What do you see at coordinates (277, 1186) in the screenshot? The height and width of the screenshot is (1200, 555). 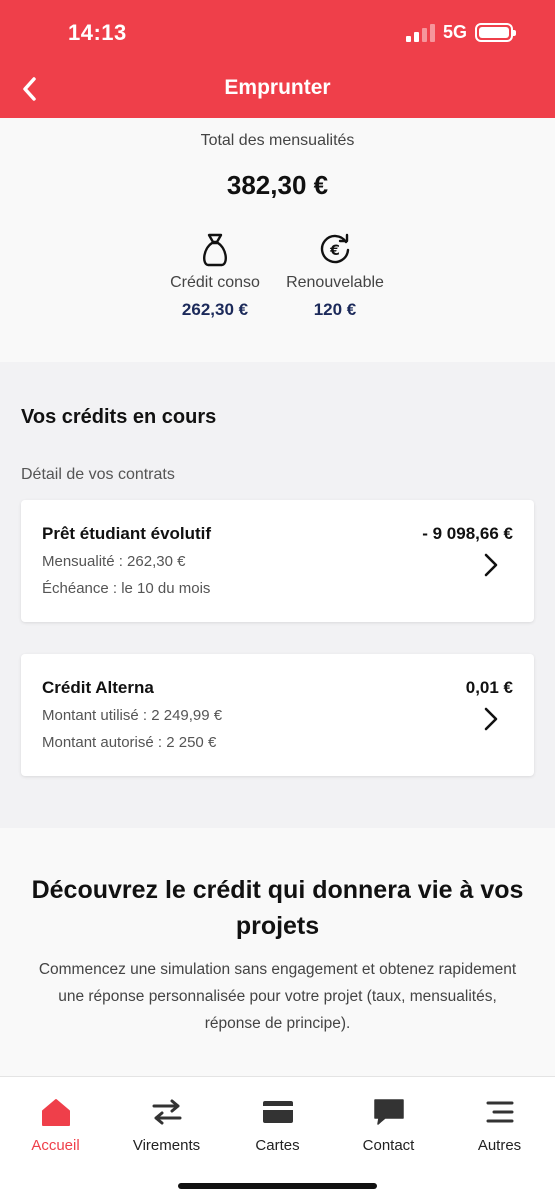 I see `home-indicator` at bounding box center [277, 1186].